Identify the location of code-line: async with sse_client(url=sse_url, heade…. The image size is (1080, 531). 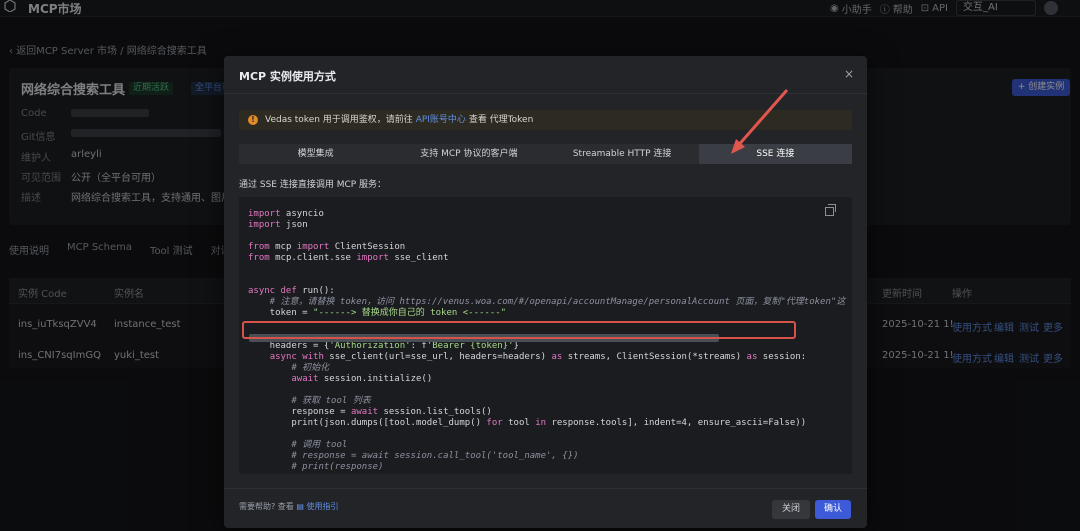
(538, 357).